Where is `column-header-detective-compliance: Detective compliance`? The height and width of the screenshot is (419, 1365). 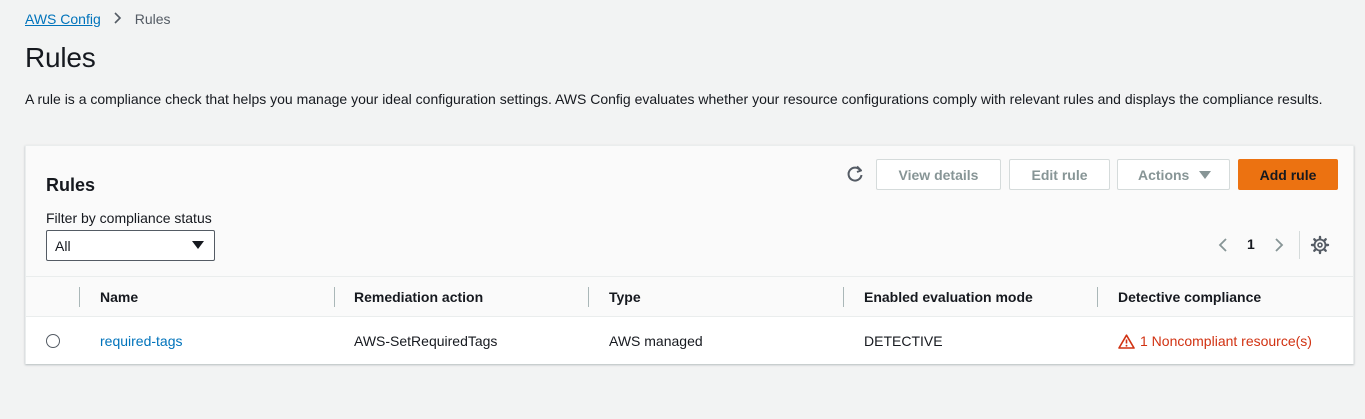
column-header-detective-compliance: Detective compliance is located at coordinates (1189, 297).